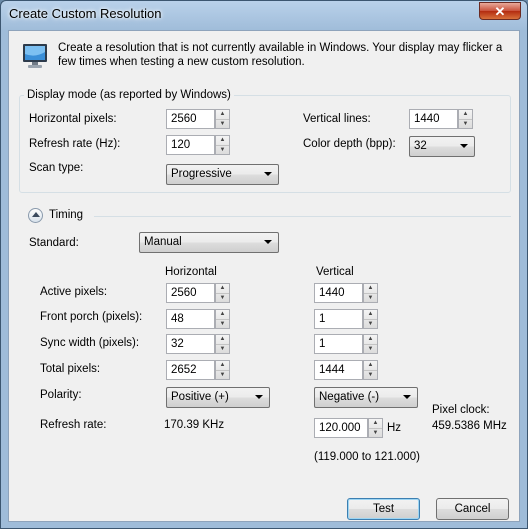  I want to click on close-button: ✕, so click(500, 11).